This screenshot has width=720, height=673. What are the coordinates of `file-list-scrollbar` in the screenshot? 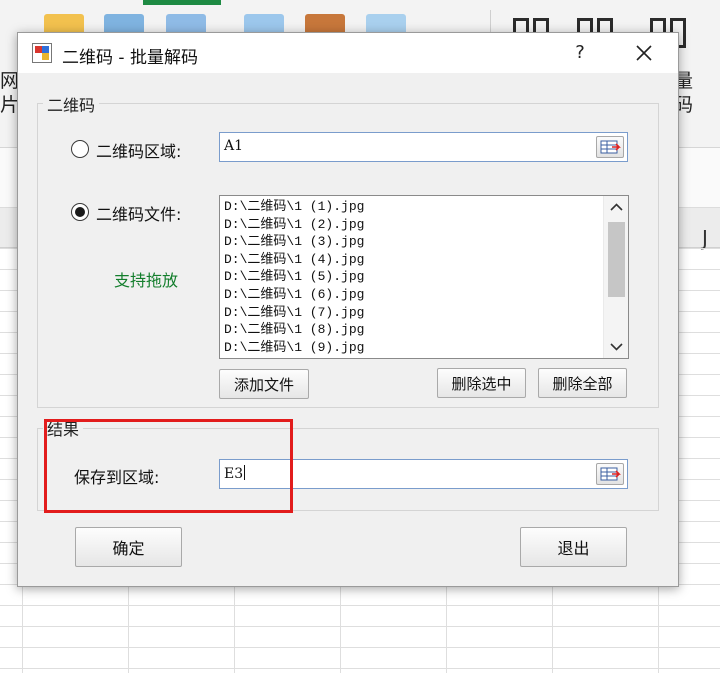 It's located at (615, 277).